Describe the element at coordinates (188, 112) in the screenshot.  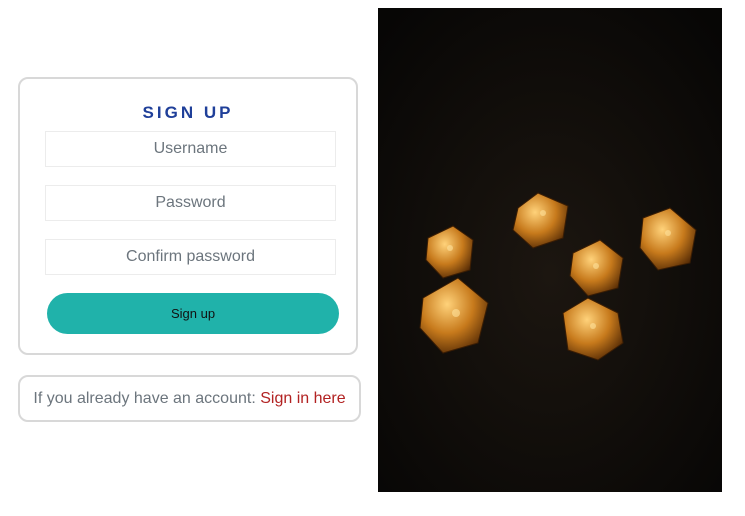
I see `signup-title: SIGN UP` at that location.